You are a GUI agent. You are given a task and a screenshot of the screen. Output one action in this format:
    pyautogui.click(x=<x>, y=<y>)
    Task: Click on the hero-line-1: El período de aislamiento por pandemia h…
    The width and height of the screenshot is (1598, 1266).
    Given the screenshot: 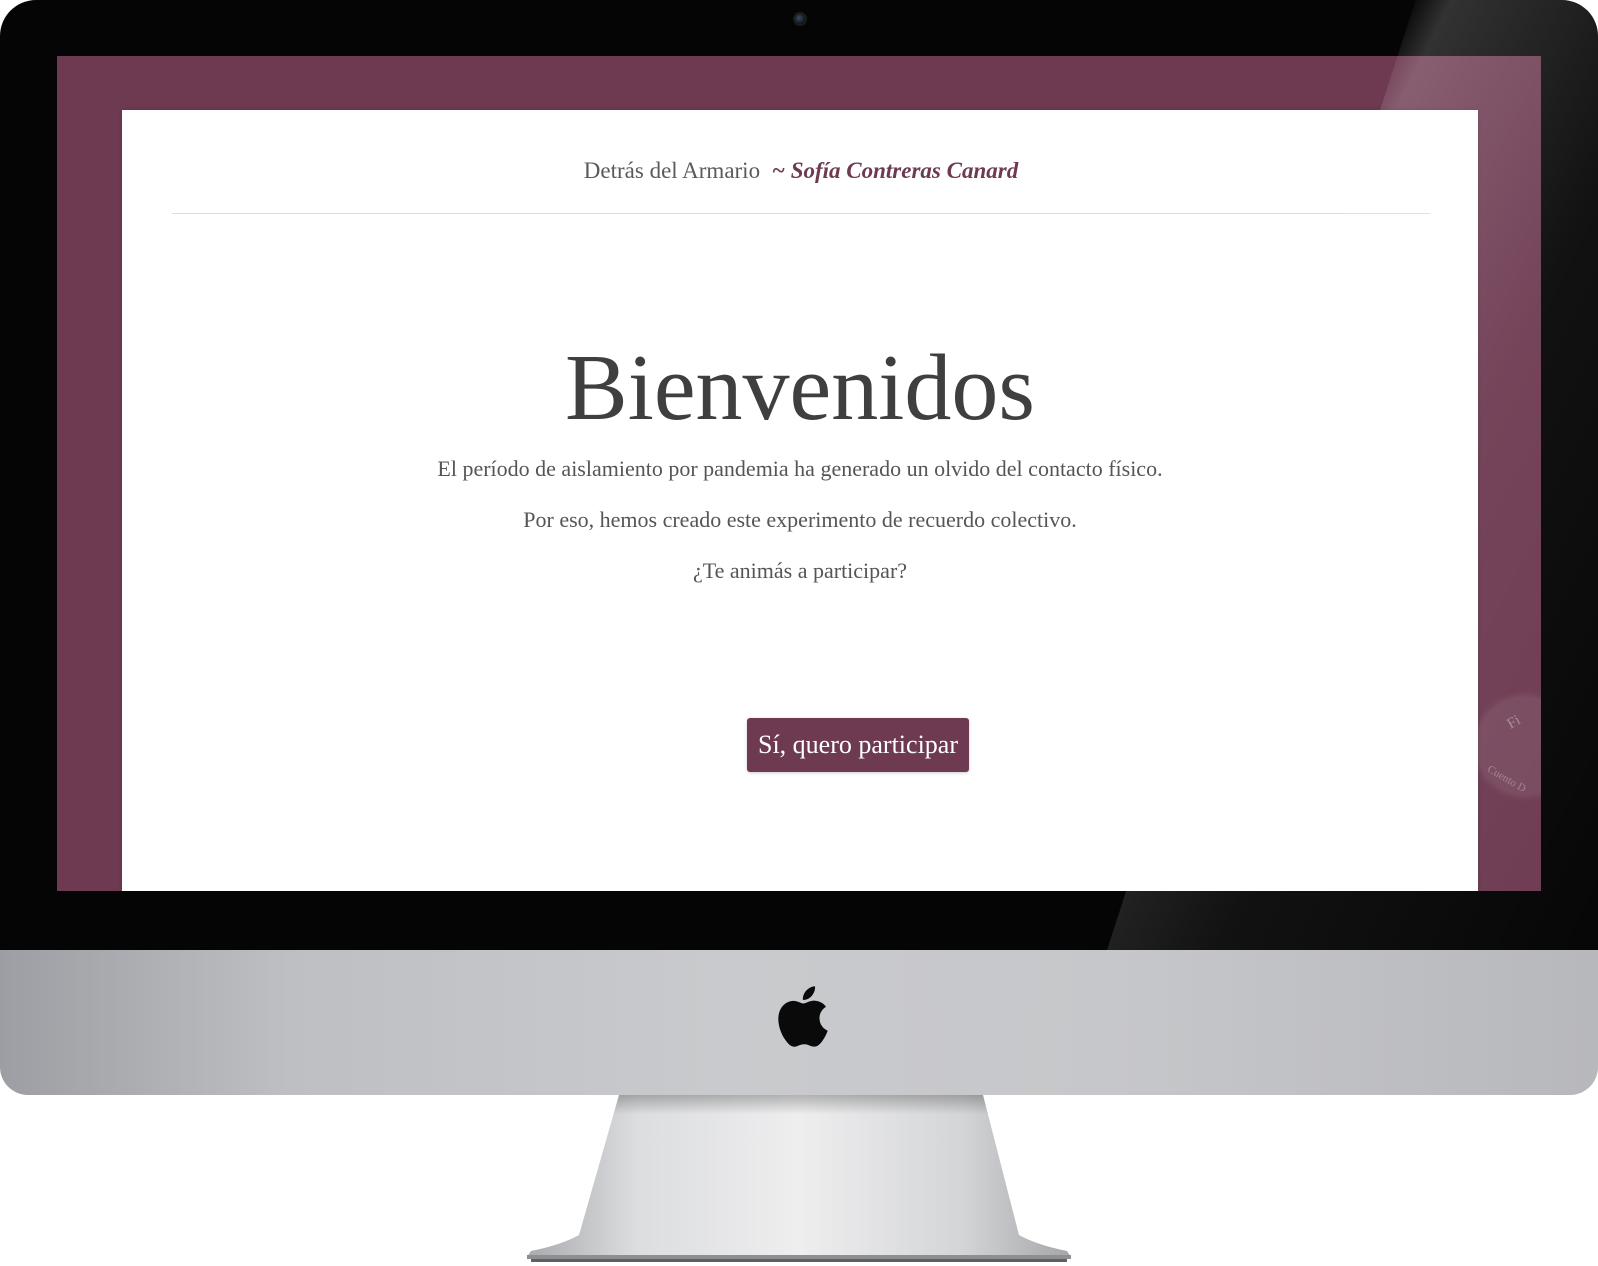 What is the action you would take?
    pyautogui.click(x=800, y=468)
    